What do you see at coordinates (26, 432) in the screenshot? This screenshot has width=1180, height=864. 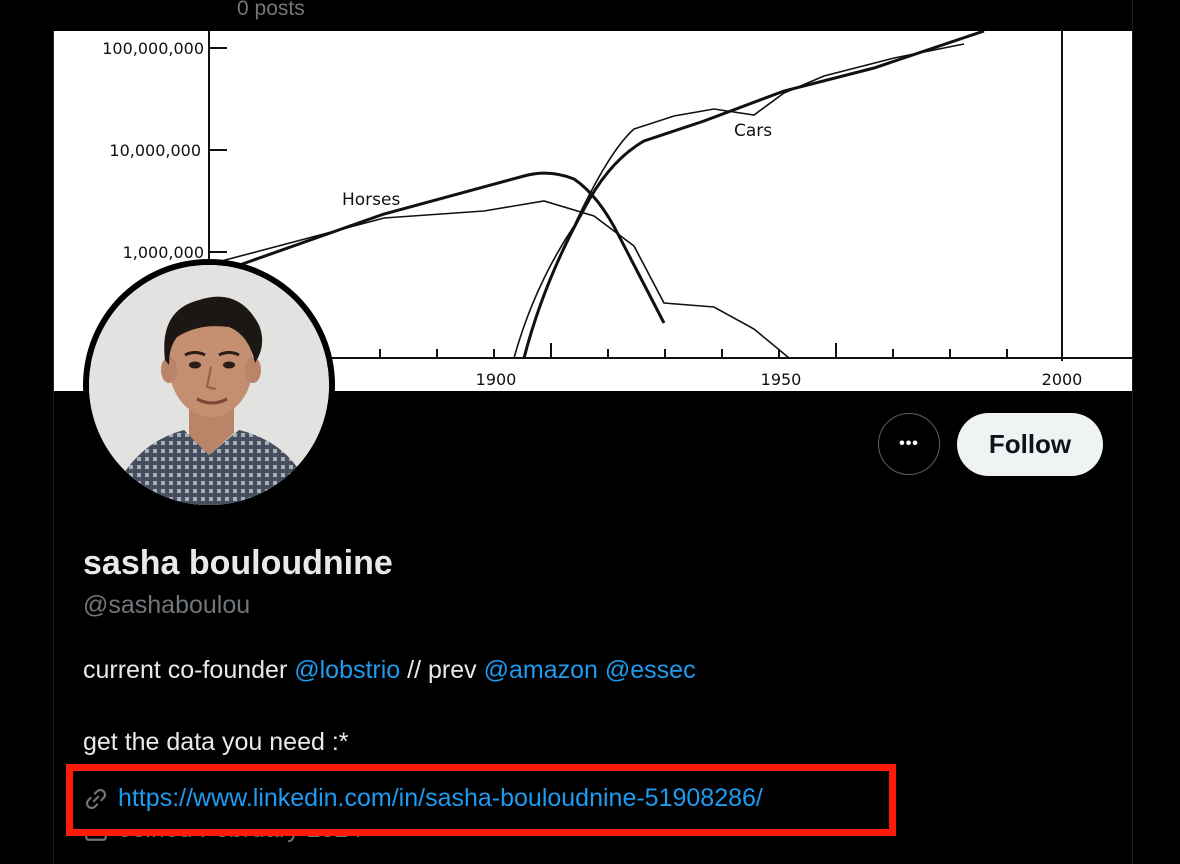 I see `left-frame` at bounding box center [26, 432].